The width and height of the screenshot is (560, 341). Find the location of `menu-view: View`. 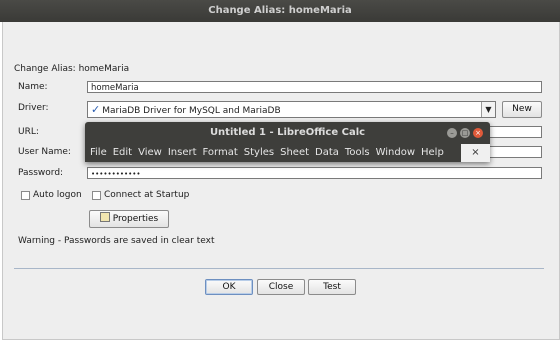

menu-view: View is located at coordinates (150, 152).